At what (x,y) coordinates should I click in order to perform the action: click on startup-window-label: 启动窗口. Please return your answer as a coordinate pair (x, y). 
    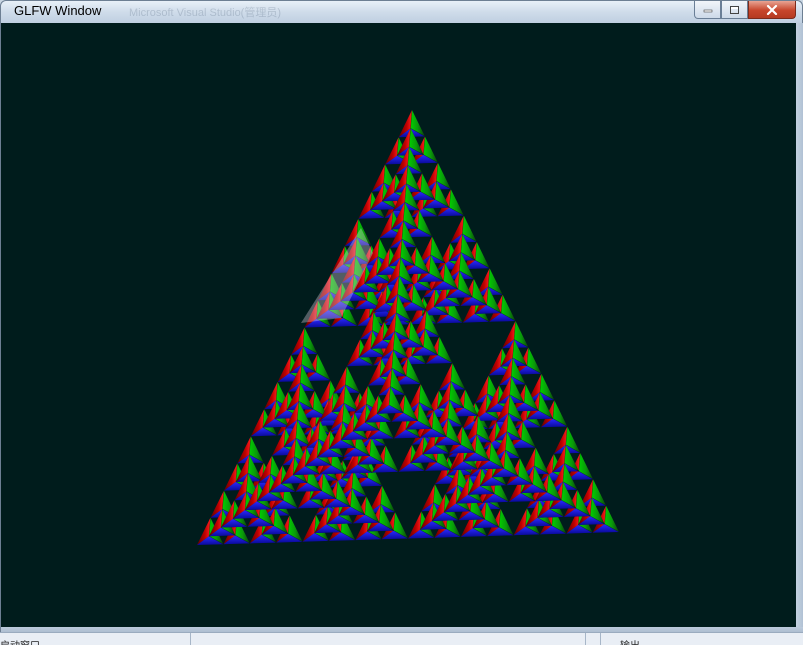
    Looking at the image, I should click on (20, 641).